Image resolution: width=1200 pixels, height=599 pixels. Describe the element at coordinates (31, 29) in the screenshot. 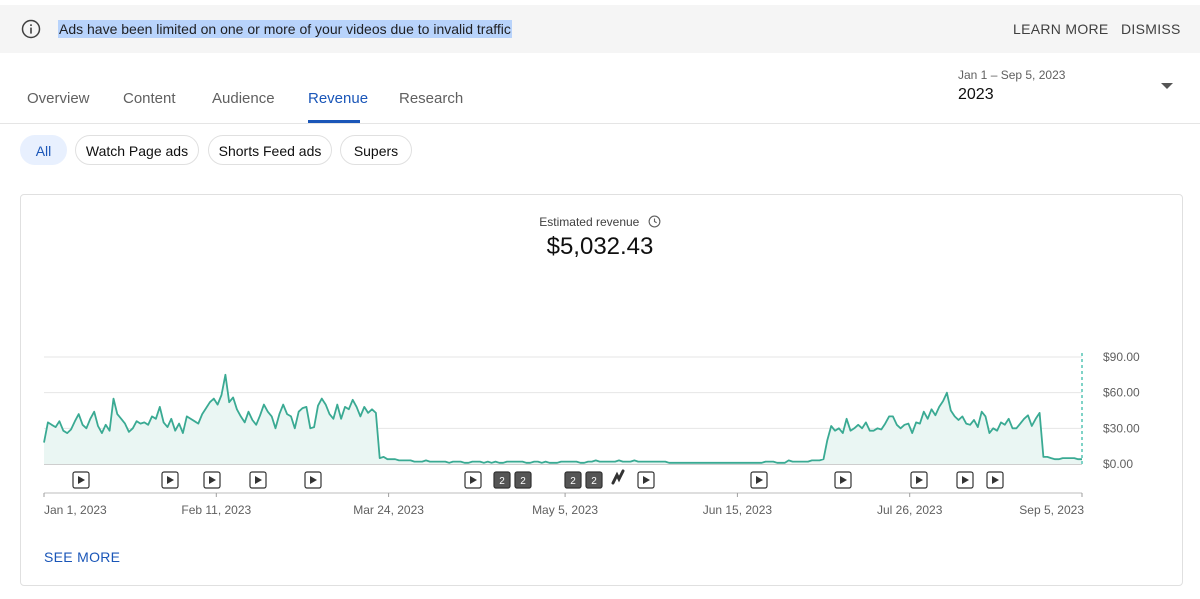

I see `info-icon` at that location.